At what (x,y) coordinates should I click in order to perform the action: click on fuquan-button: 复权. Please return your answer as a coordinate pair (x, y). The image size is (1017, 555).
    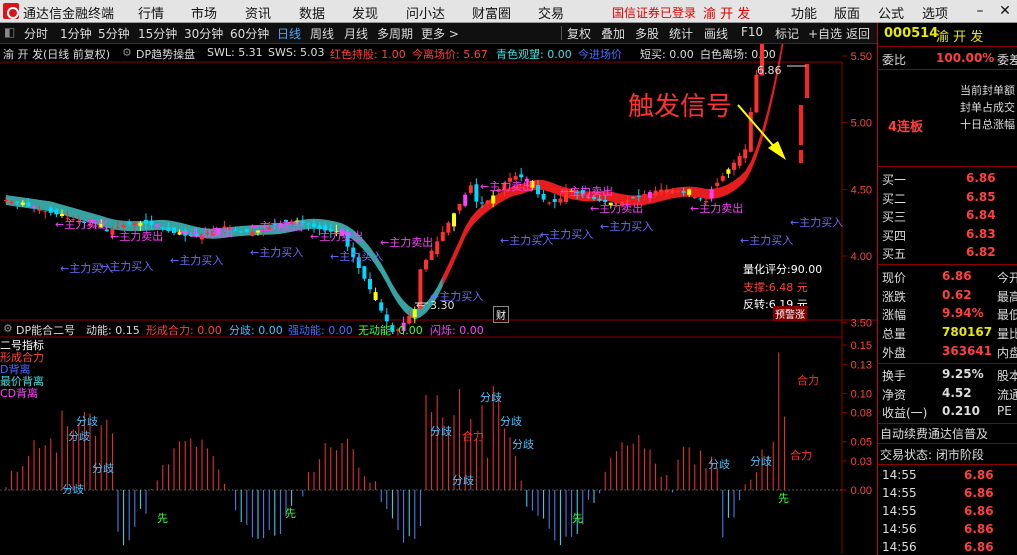
    Looking at the image, I should click on (579, 33).